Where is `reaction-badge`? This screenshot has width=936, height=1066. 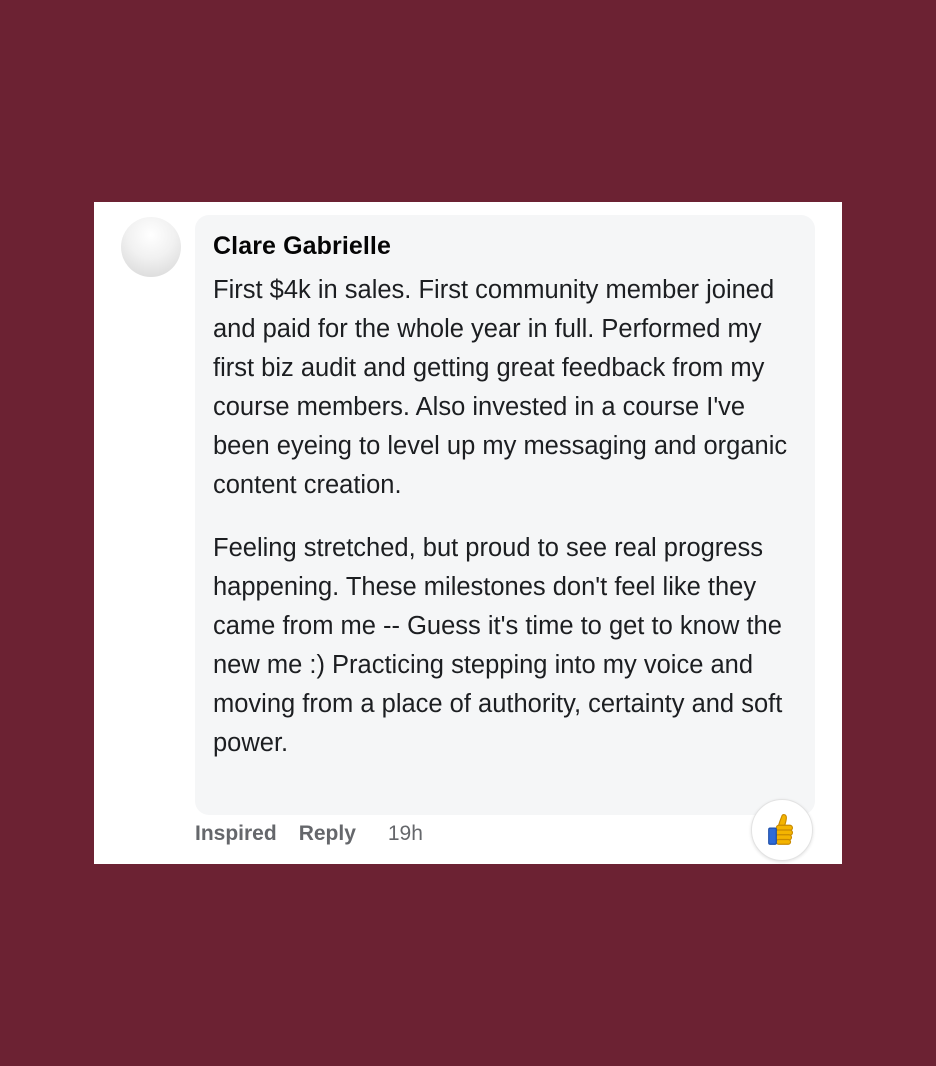
reaction-badge is located at coordinates (782, 830).